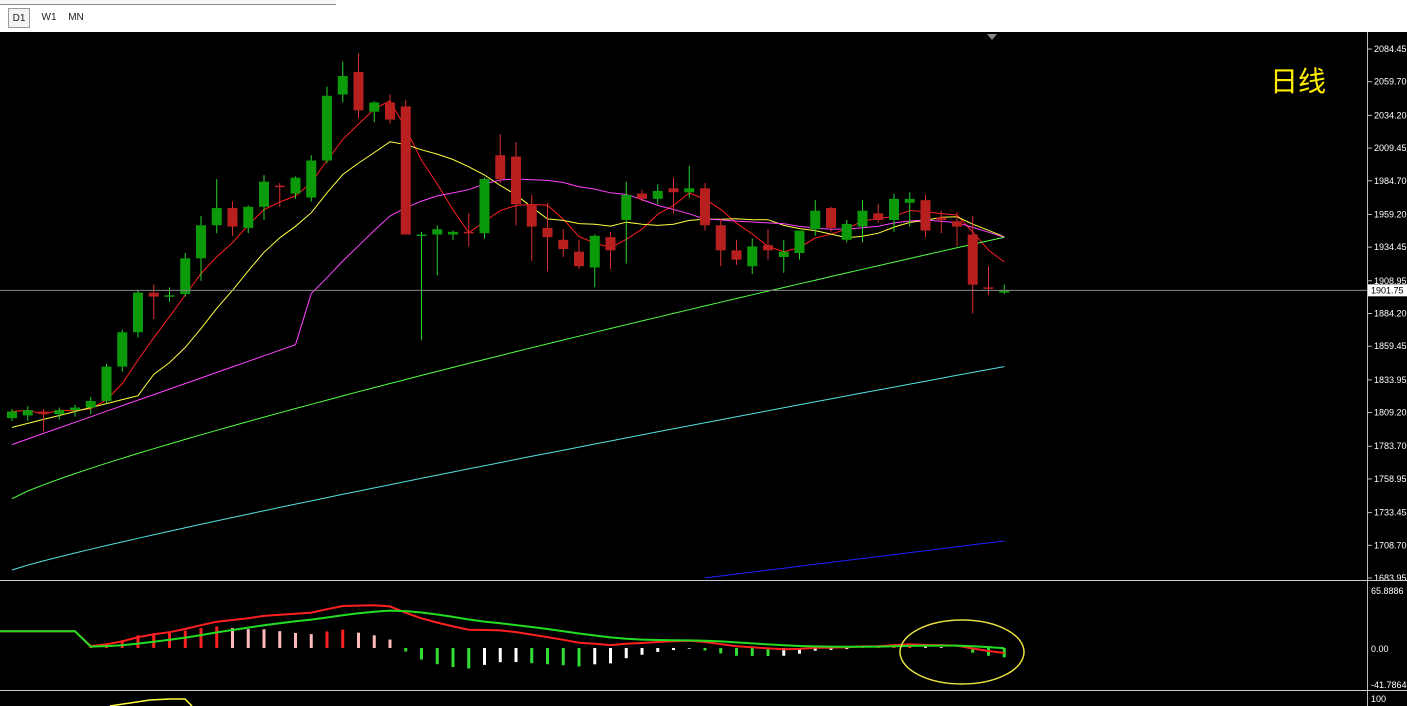  What do you see at coordinates (1390, 115) in the screenshot?
I see `price-tick-label: 2034.20` at bounding box center [1390, 115].